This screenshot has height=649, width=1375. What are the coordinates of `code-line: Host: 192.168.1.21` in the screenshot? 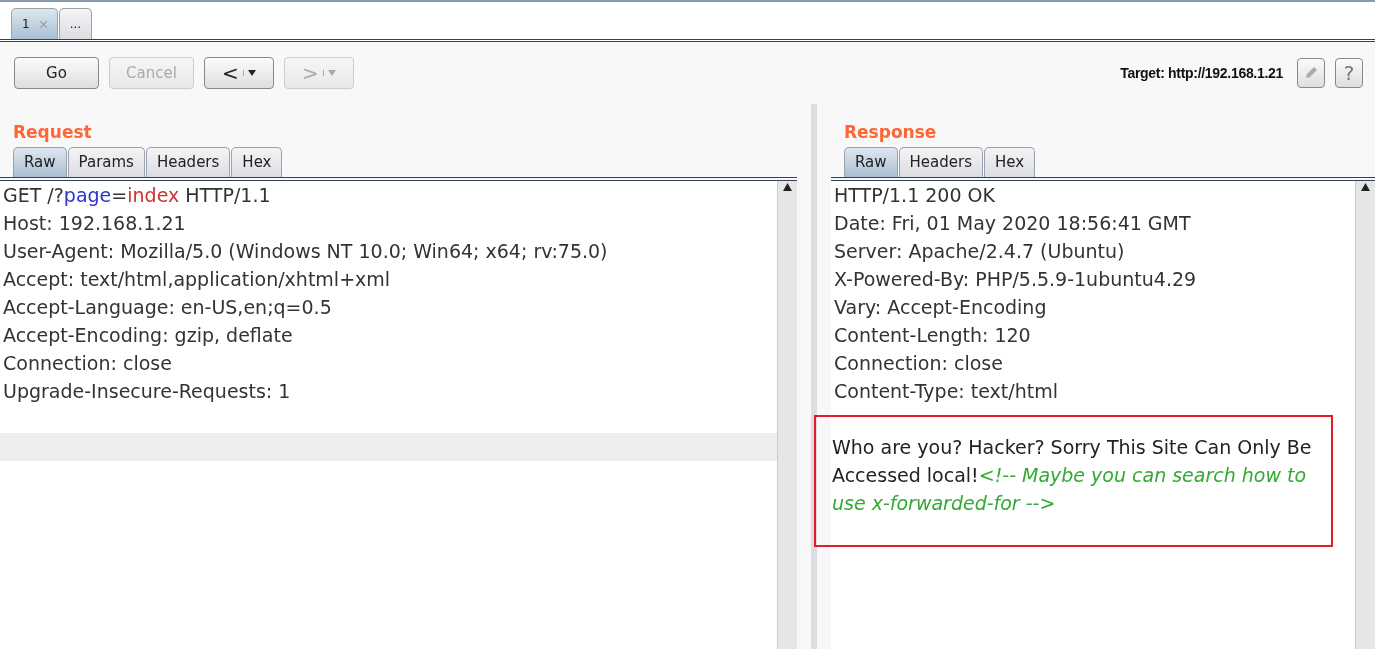 It's located at (94, 223).